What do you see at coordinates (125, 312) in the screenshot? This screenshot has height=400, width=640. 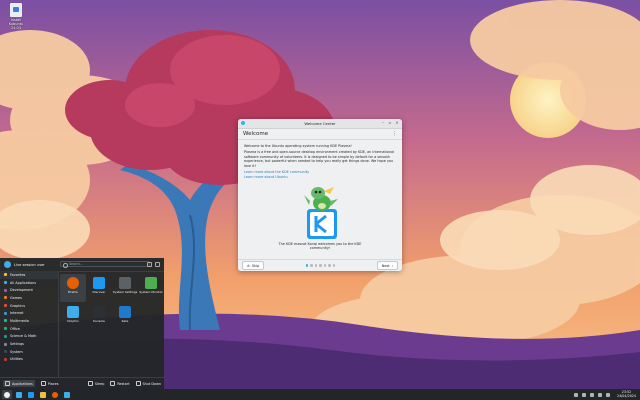 I see `editor-icon` at bounding box center [125, 312].